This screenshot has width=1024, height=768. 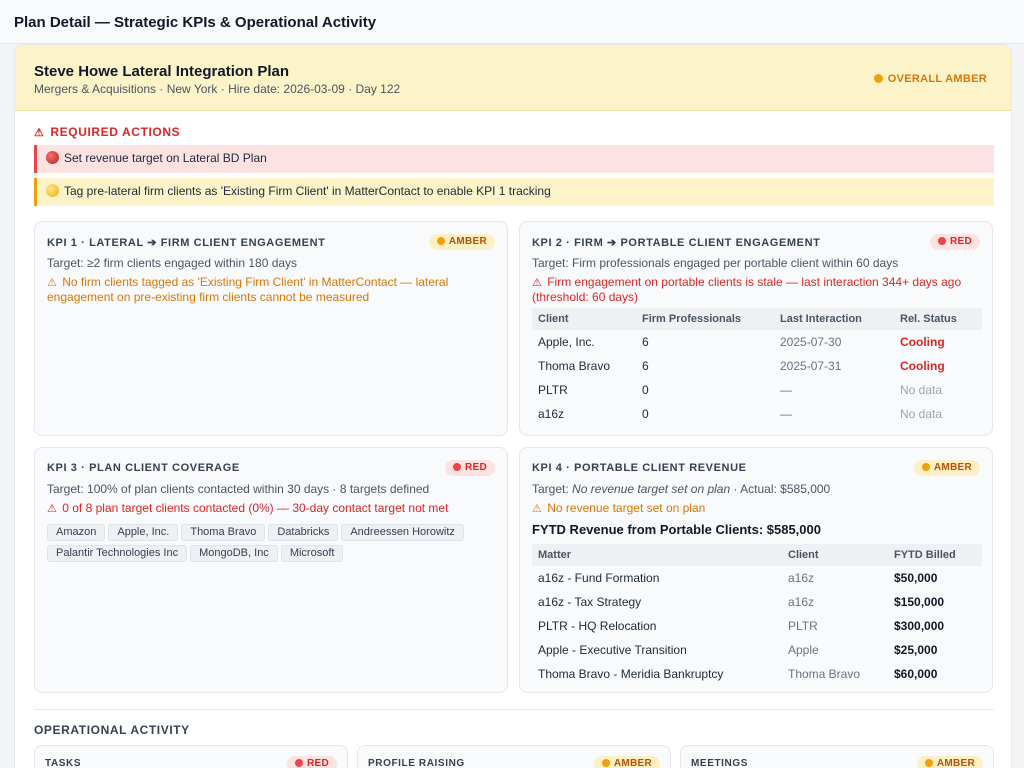 What do you see at coordinates (514, 709) in the screenshot?
I see `section-divider` at bounding box center [514, 709].